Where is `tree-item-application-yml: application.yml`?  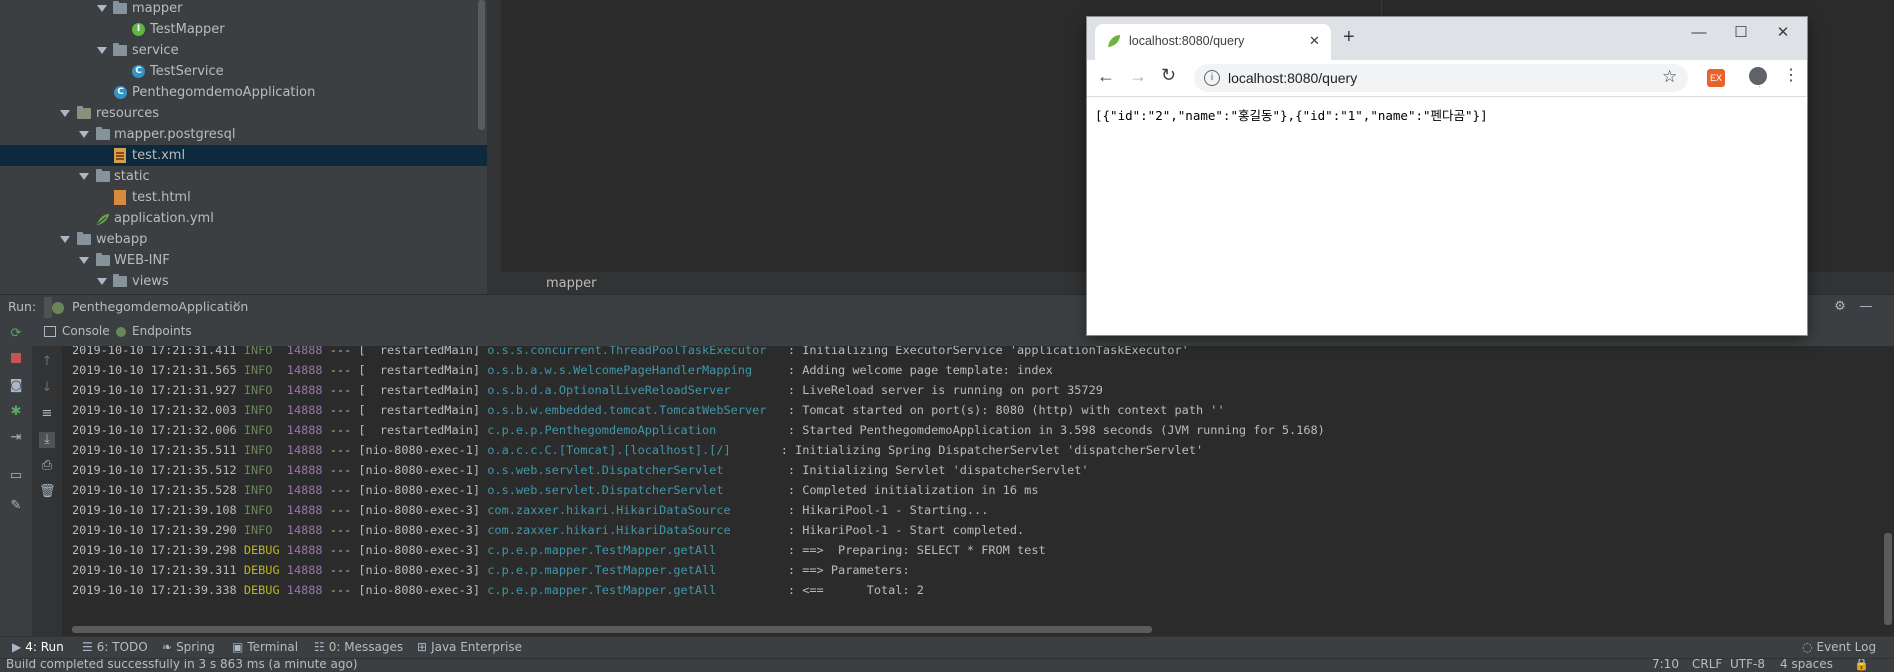 tree-item-application-yml: application.yml is located at coordinates (243, 218).